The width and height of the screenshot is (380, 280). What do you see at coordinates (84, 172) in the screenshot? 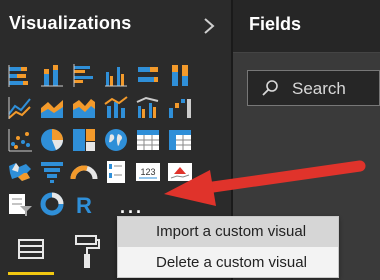
I see `gauge-icon` at bounding box center [84, 172].